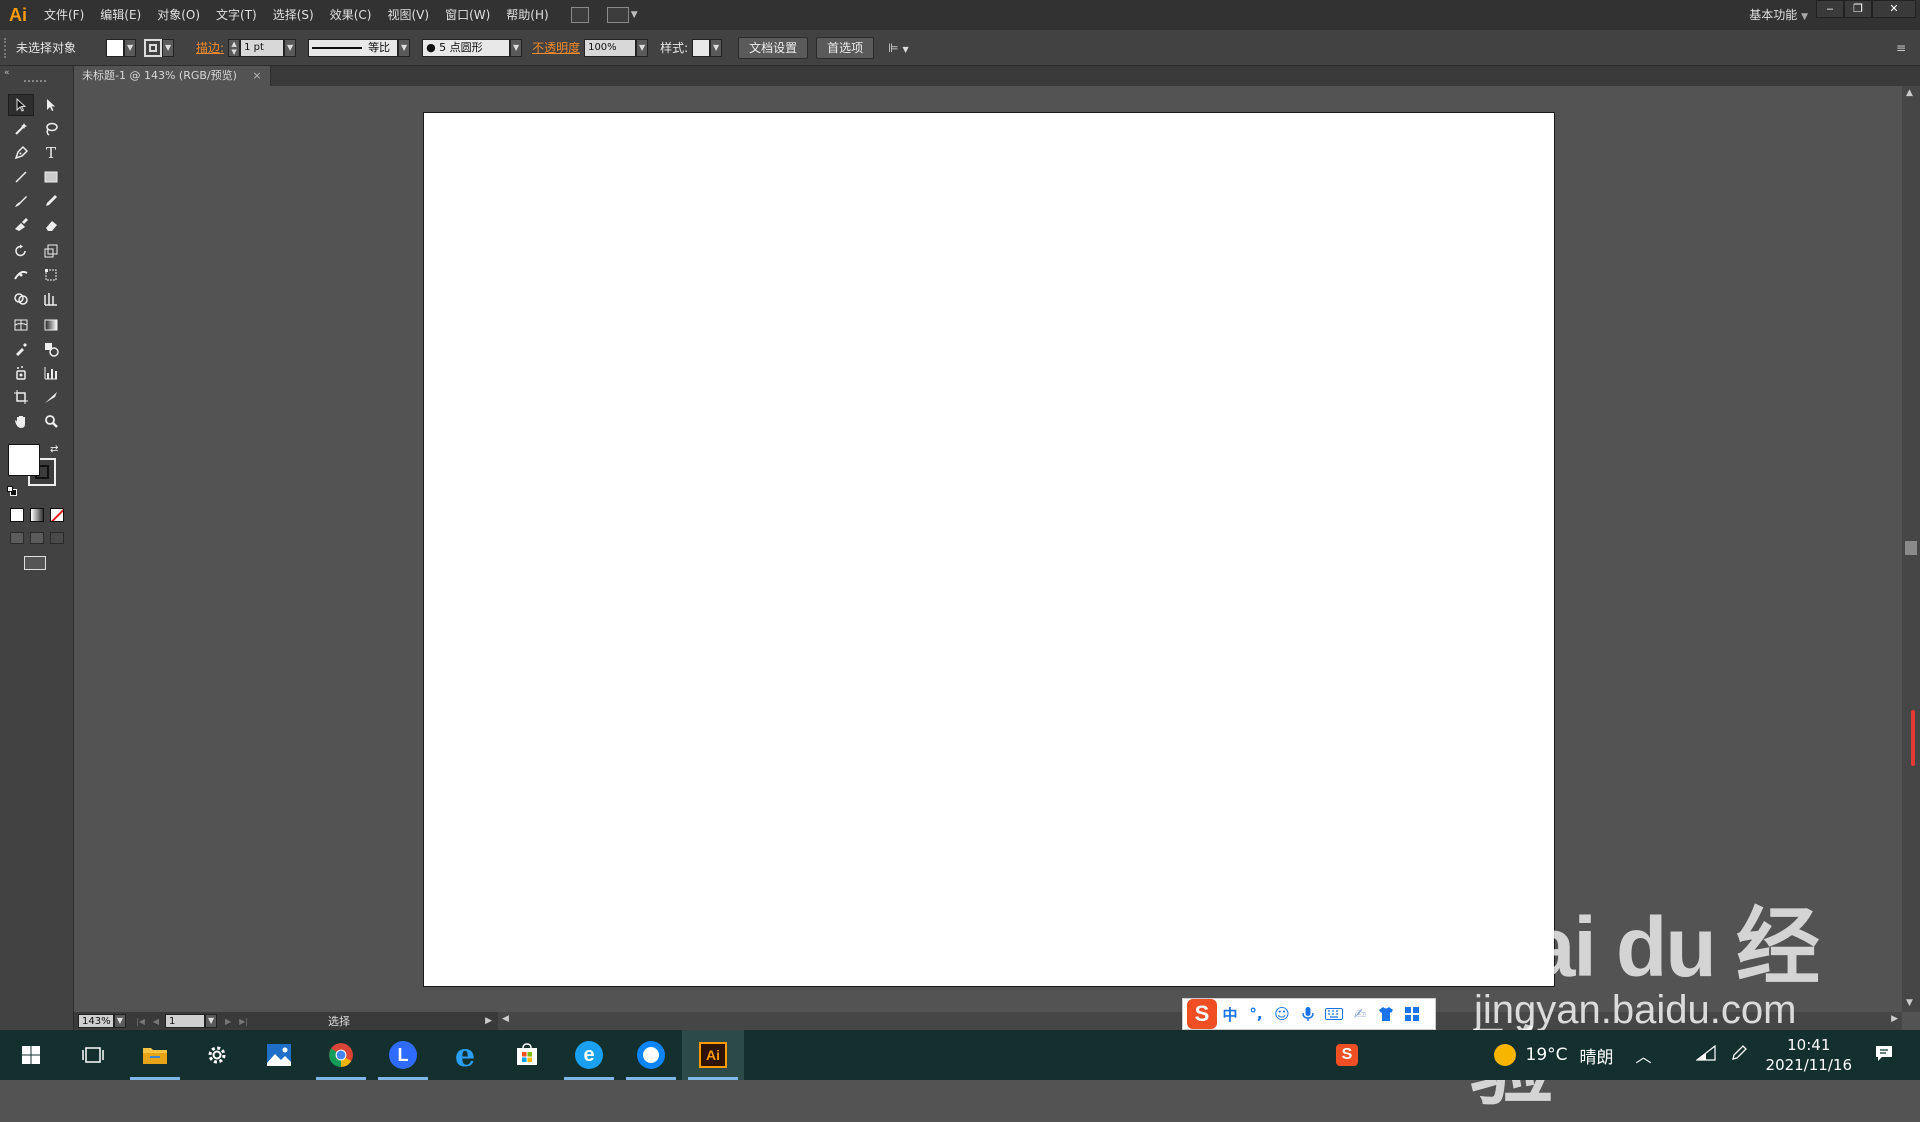 The height and width of the screenshot is (1122, 1920). Describe the element at coordinates (556, 47) in the screenshot. I see `opacity-label: 不透明度` at that location.